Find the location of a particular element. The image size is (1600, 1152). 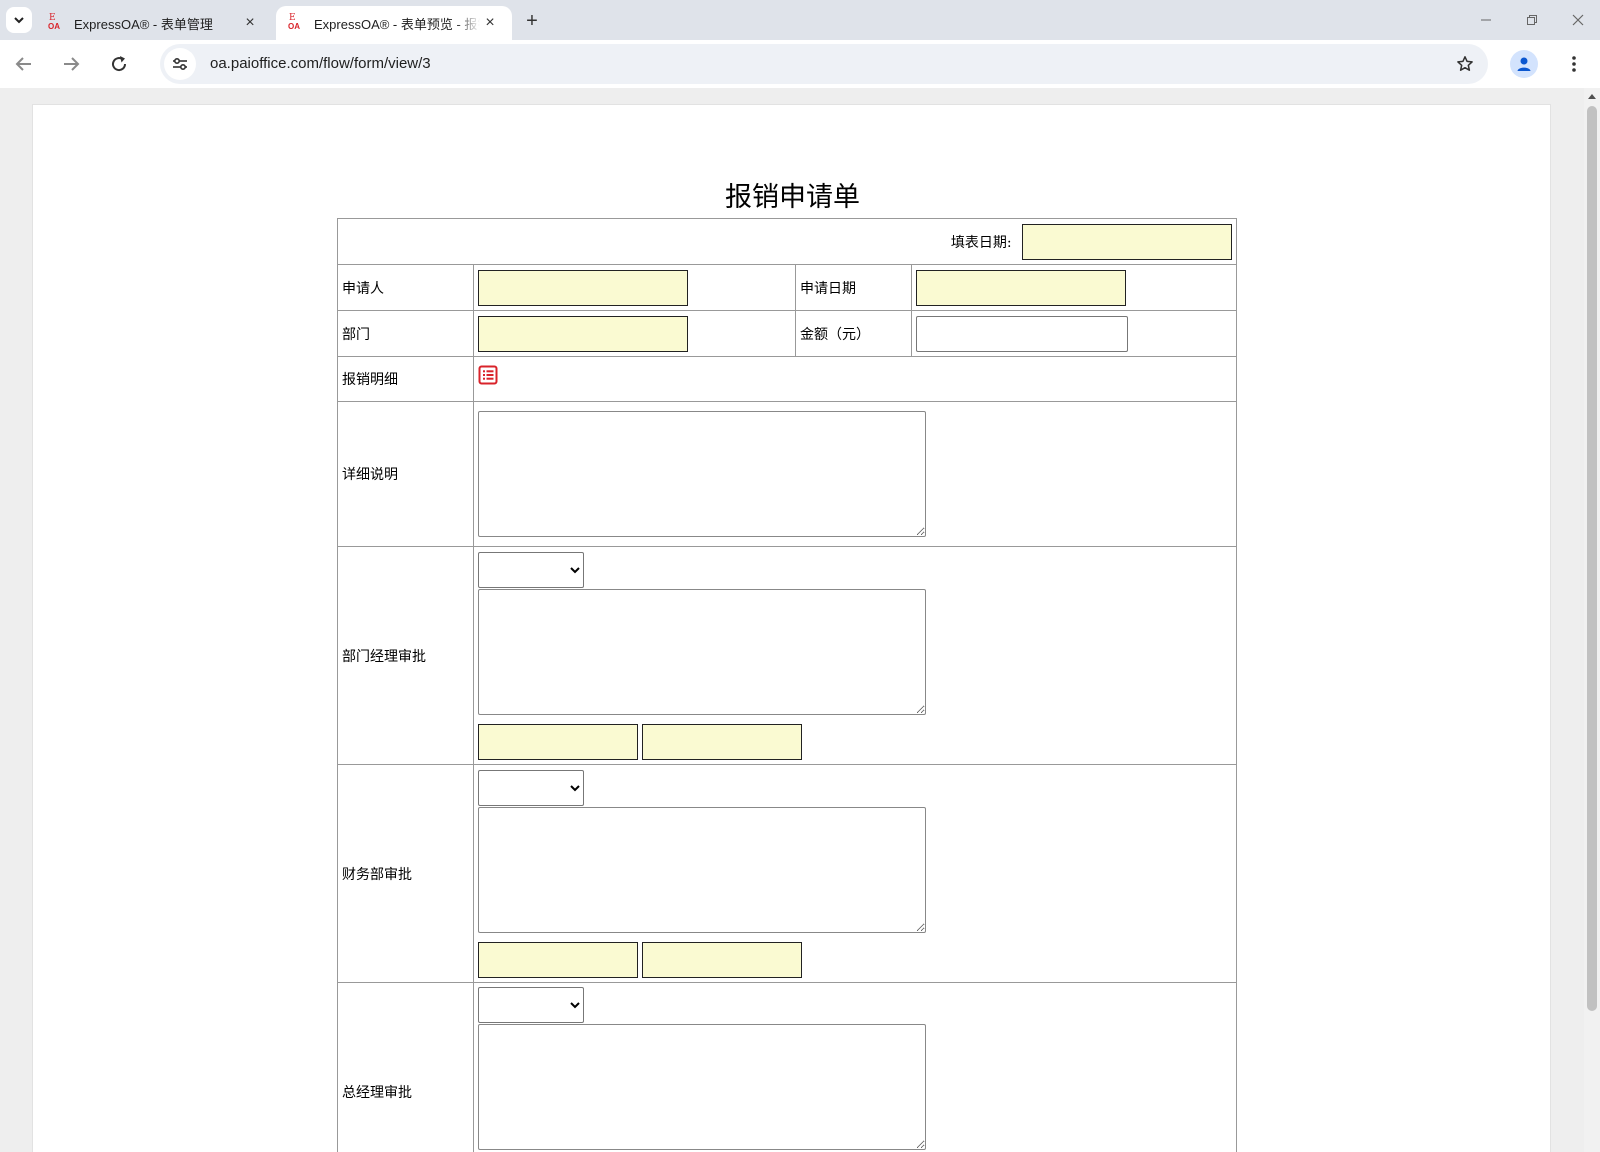

reload-icon is located at coordinates (119, 64).